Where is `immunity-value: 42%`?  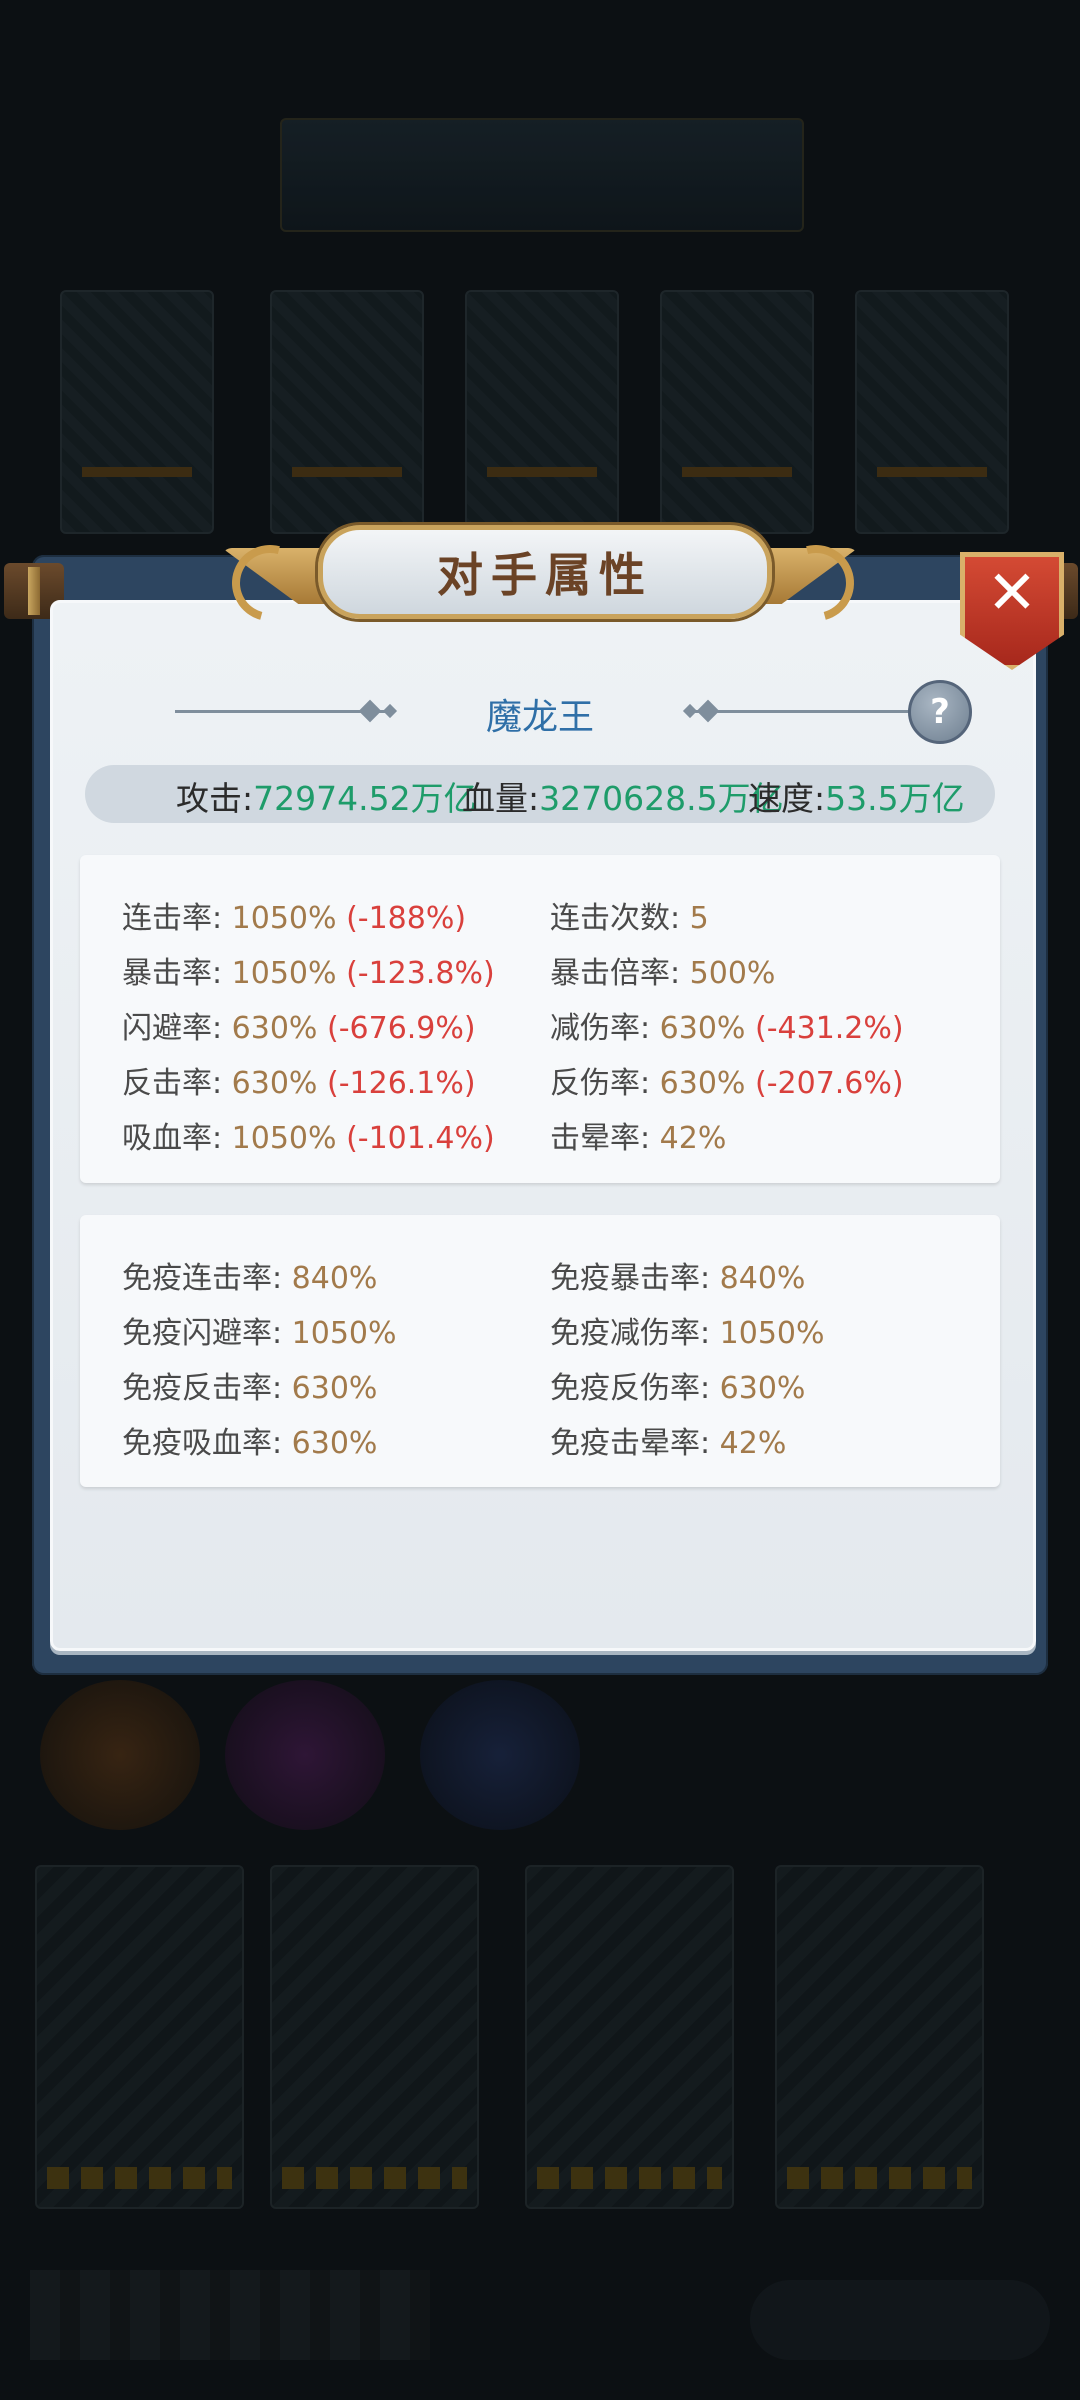
immunity-value: 42% is located at coordinates (753, 1443).